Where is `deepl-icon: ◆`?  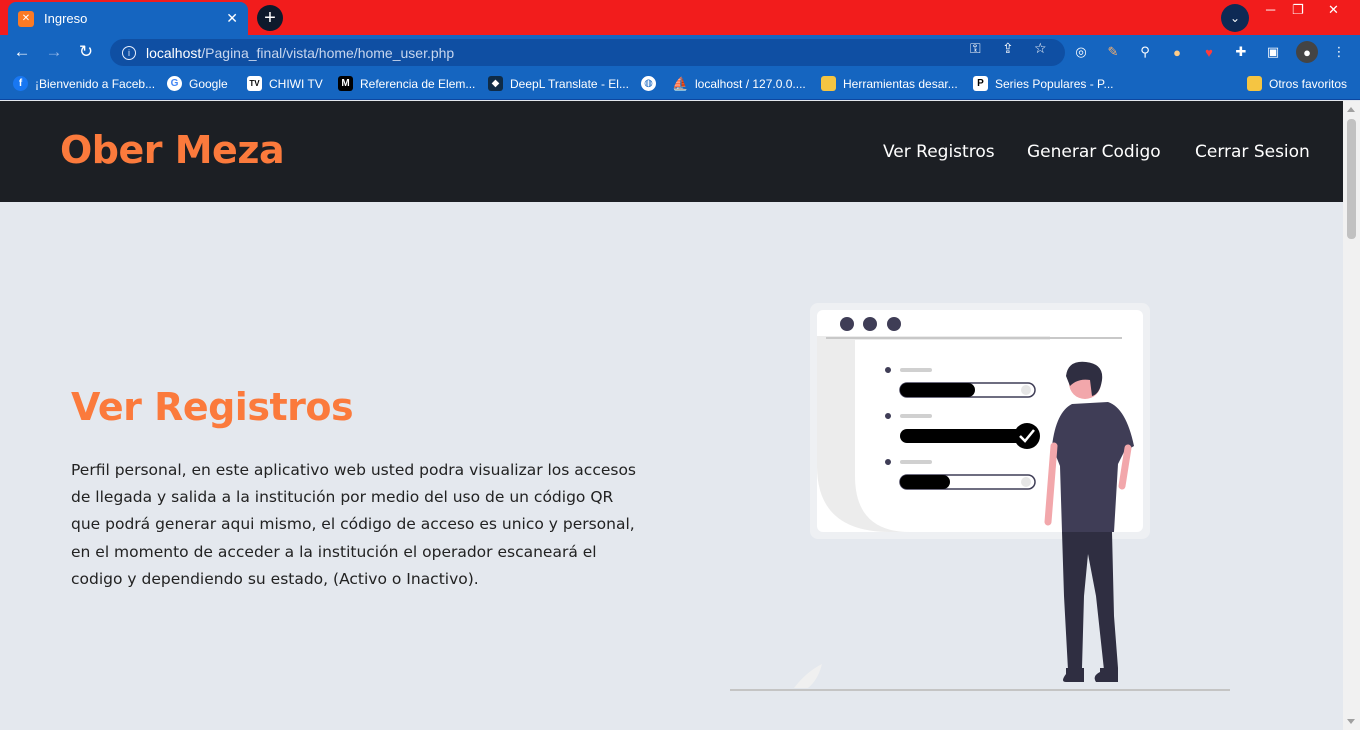
deepl-icon: ◆ is located at coordinates (495, 83).